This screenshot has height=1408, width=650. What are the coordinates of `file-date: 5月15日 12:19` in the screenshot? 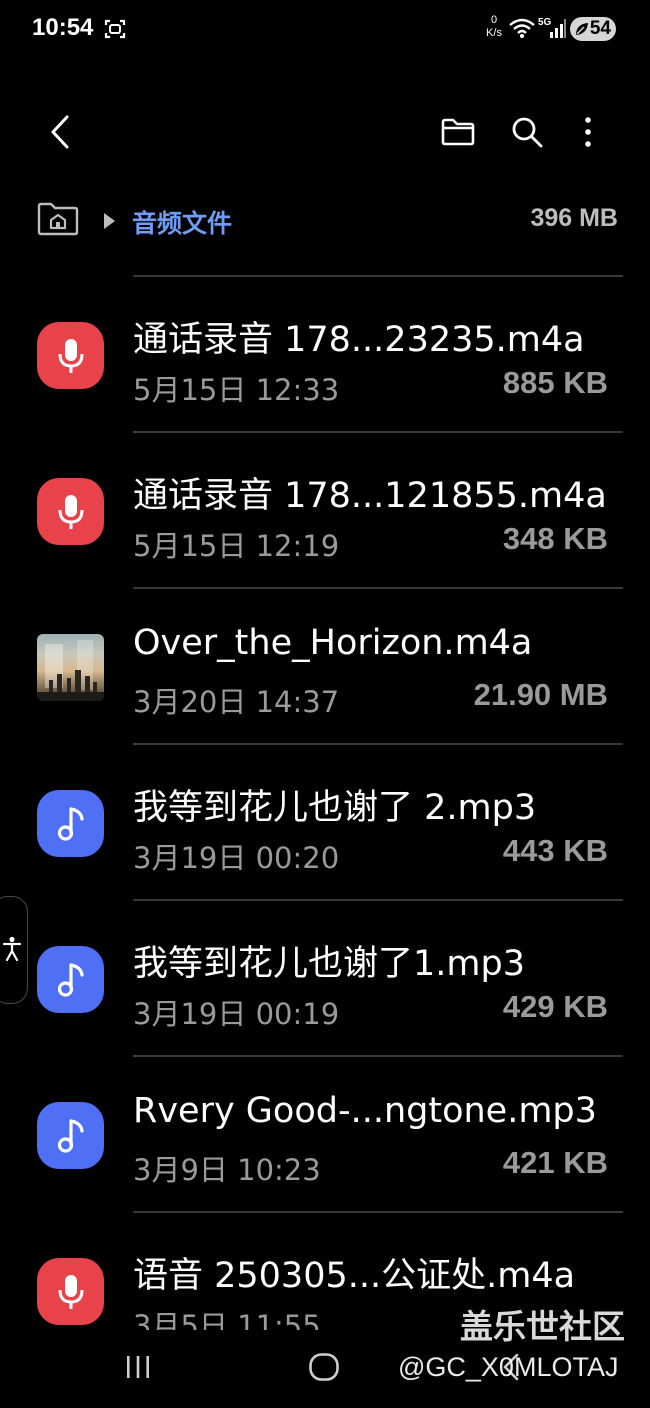 It's located at (236, 546).